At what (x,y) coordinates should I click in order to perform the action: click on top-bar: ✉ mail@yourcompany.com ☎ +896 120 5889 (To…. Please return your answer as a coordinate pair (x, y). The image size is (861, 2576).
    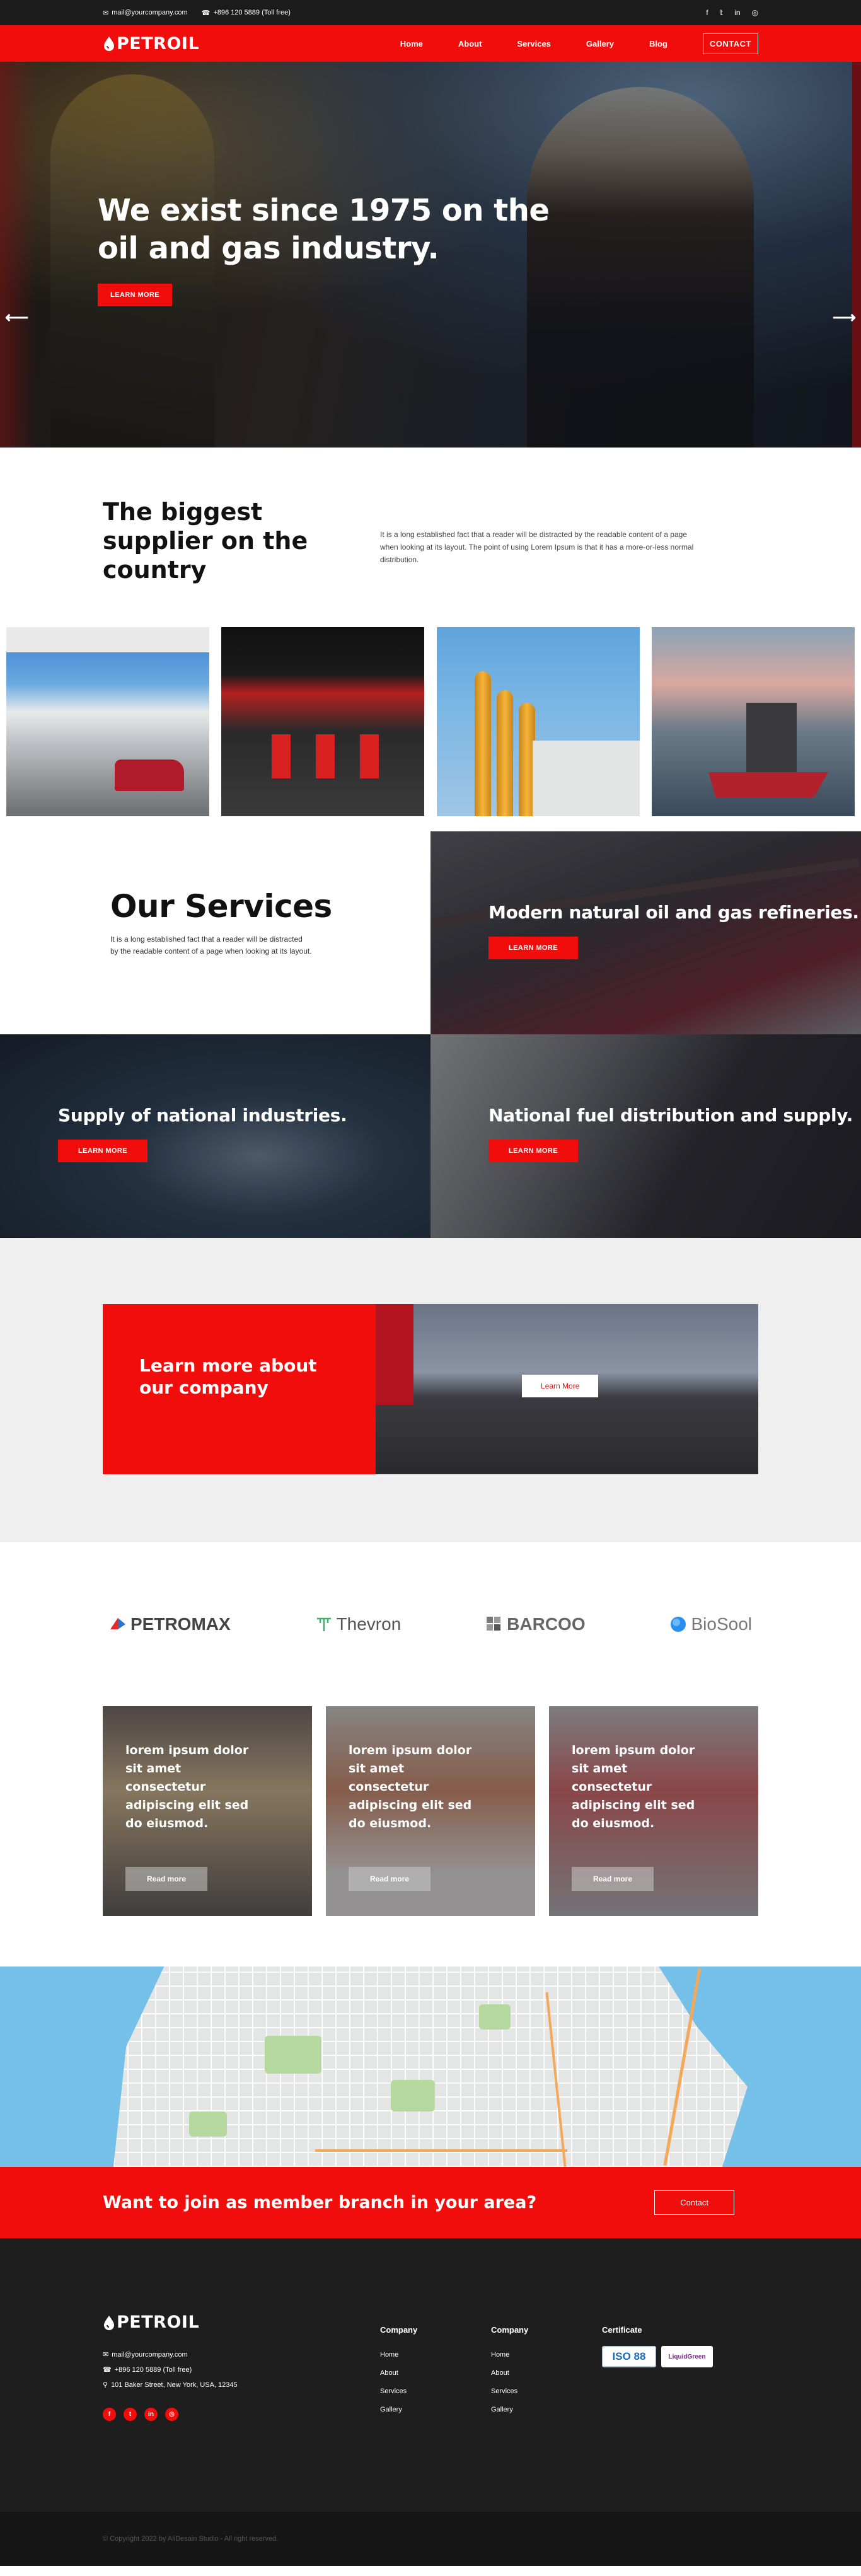
    Looking at the image, I should click on (430, 13).